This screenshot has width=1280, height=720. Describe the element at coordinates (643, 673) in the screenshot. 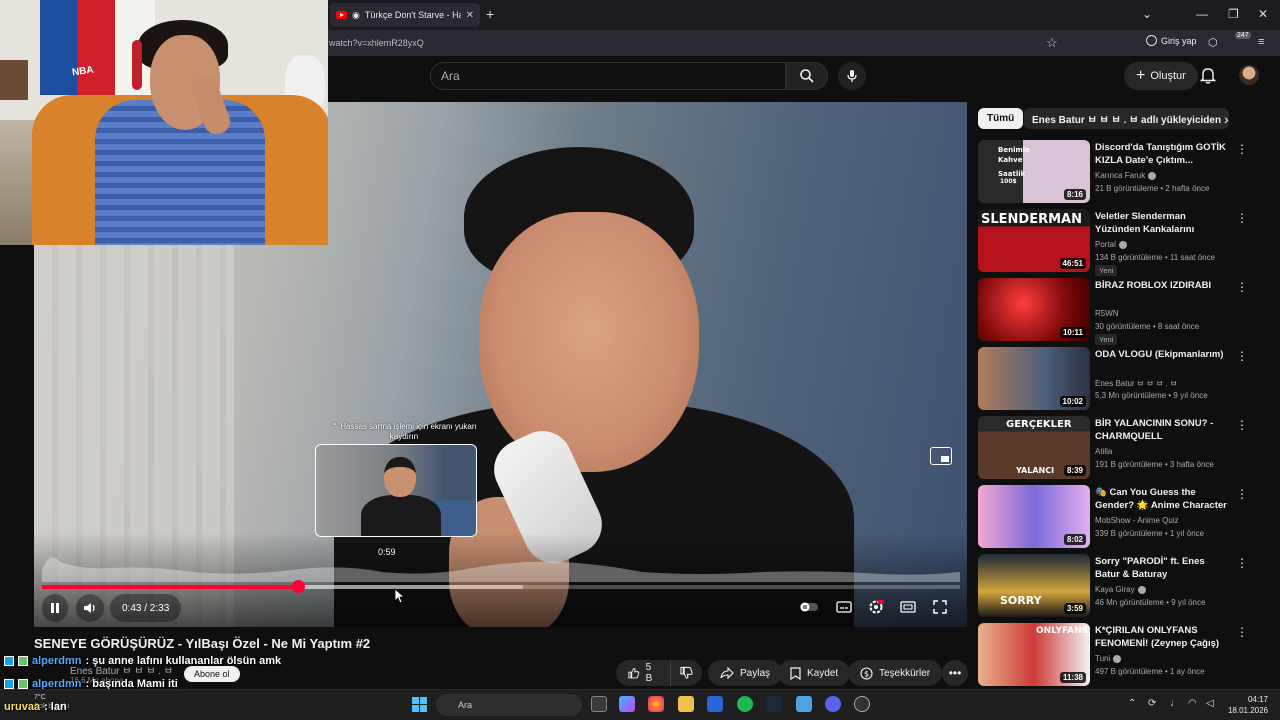

I see `like-button: 5 B` at that location.